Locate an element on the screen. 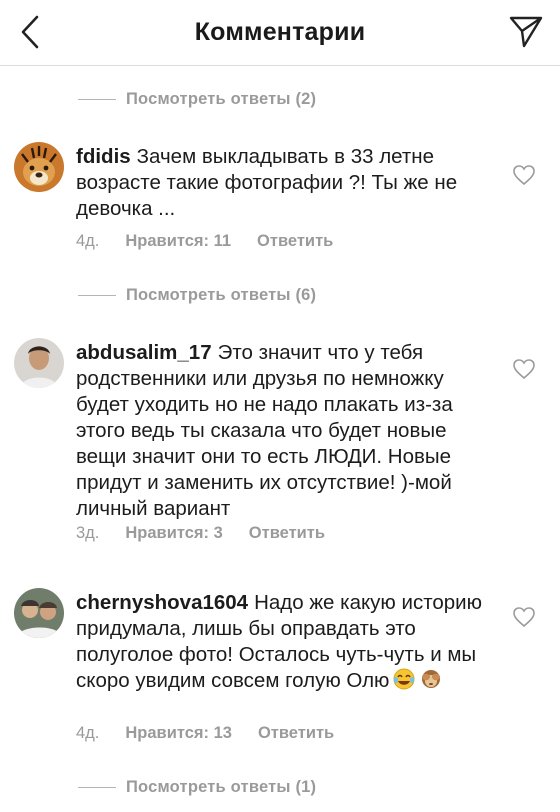  comment-timestamp: 3д. is located at coordinates (88, 533).